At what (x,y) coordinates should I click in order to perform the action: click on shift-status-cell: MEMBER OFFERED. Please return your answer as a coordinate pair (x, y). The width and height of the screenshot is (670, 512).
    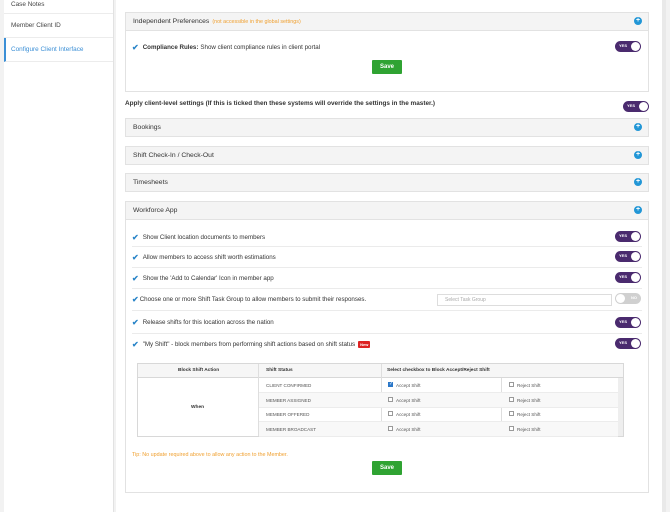
    Looking at the image, I should click on (288, 414).